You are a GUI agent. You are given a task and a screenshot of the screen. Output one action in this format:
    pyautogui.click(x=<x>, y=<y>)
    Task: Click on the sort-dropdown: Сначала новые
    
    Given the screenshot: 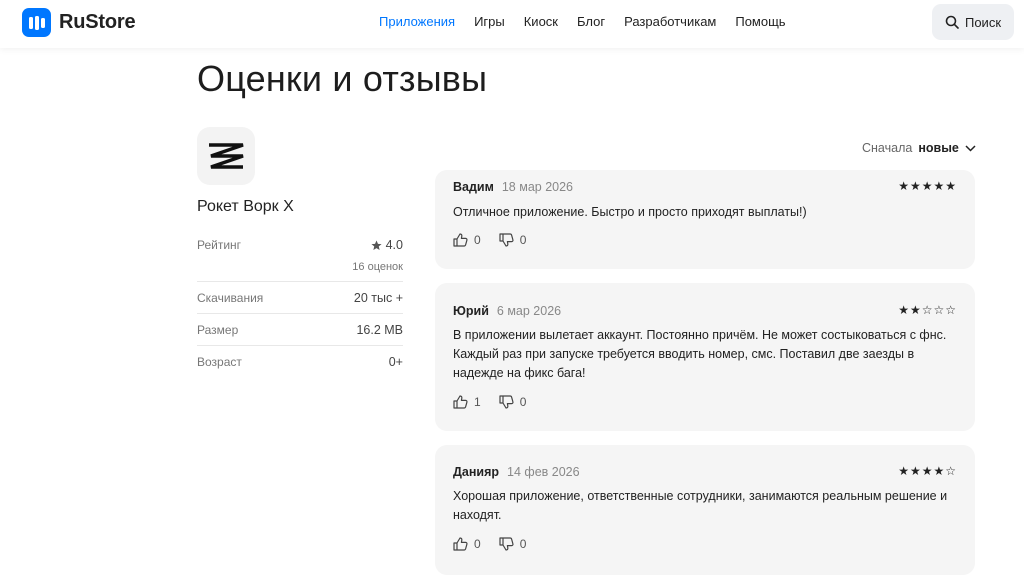 What is the action you would take?
    pyautogui.click(x=919, y=148)
    